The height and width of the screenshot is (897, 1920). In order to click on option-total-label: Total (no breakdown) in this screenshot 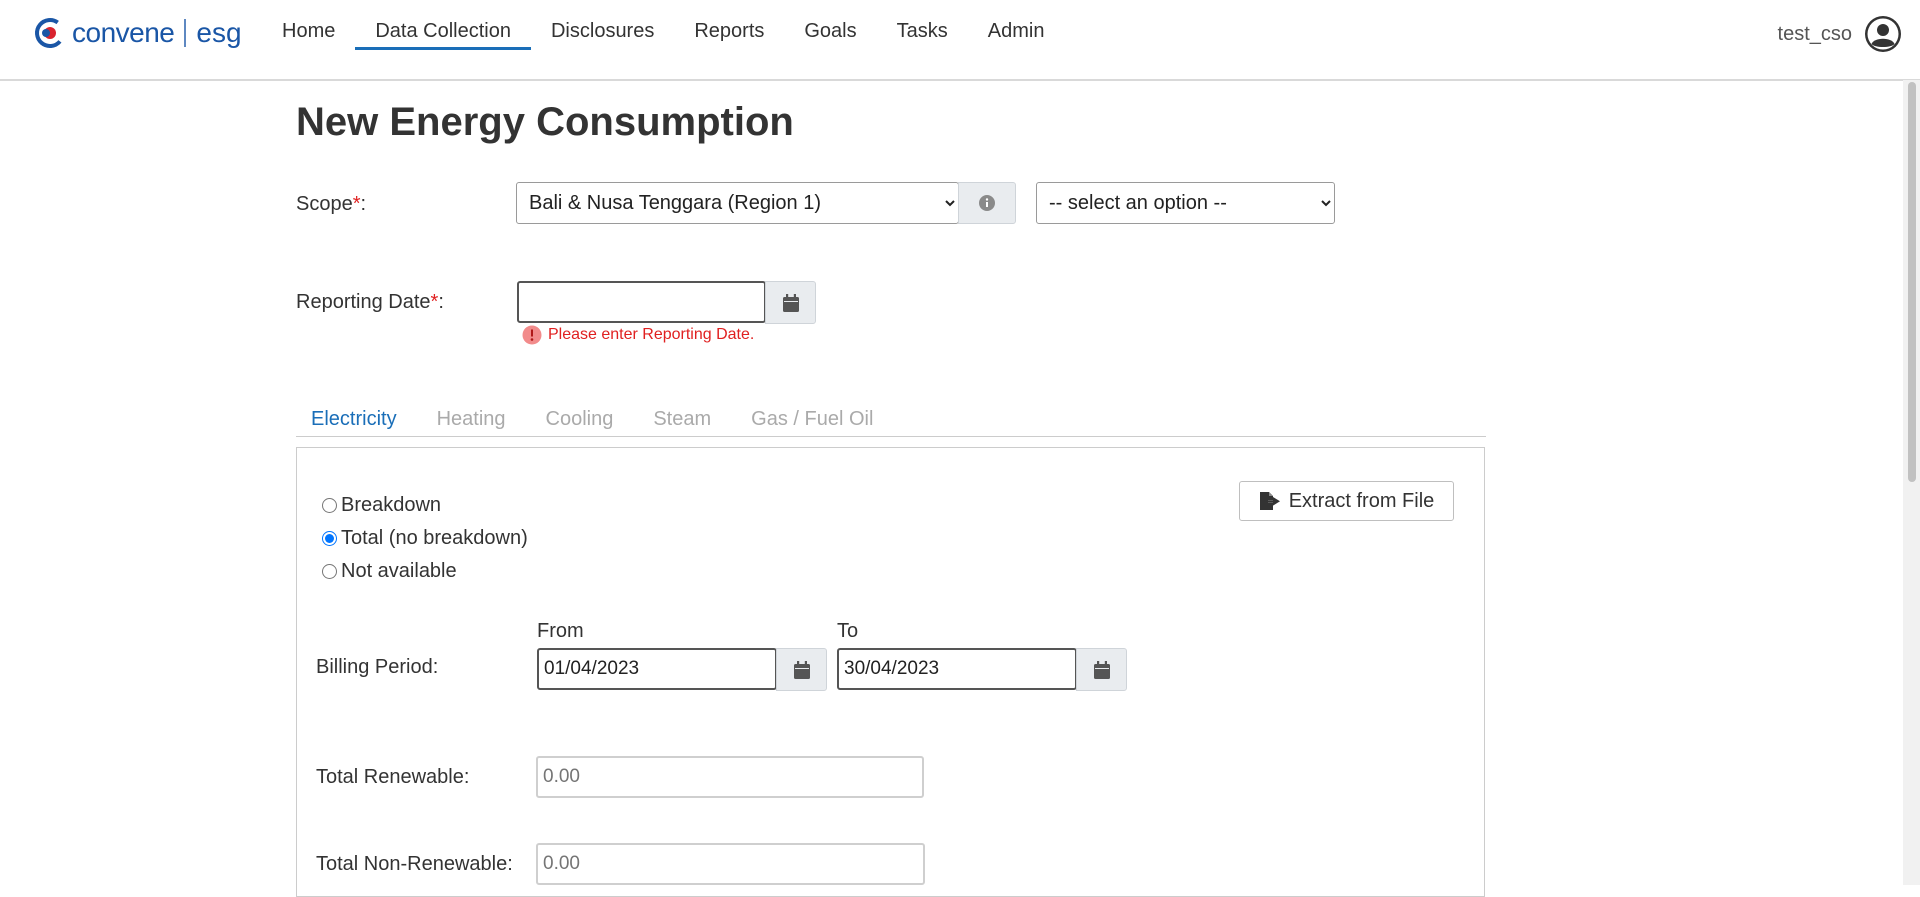, I will do `click(434, 538)`.